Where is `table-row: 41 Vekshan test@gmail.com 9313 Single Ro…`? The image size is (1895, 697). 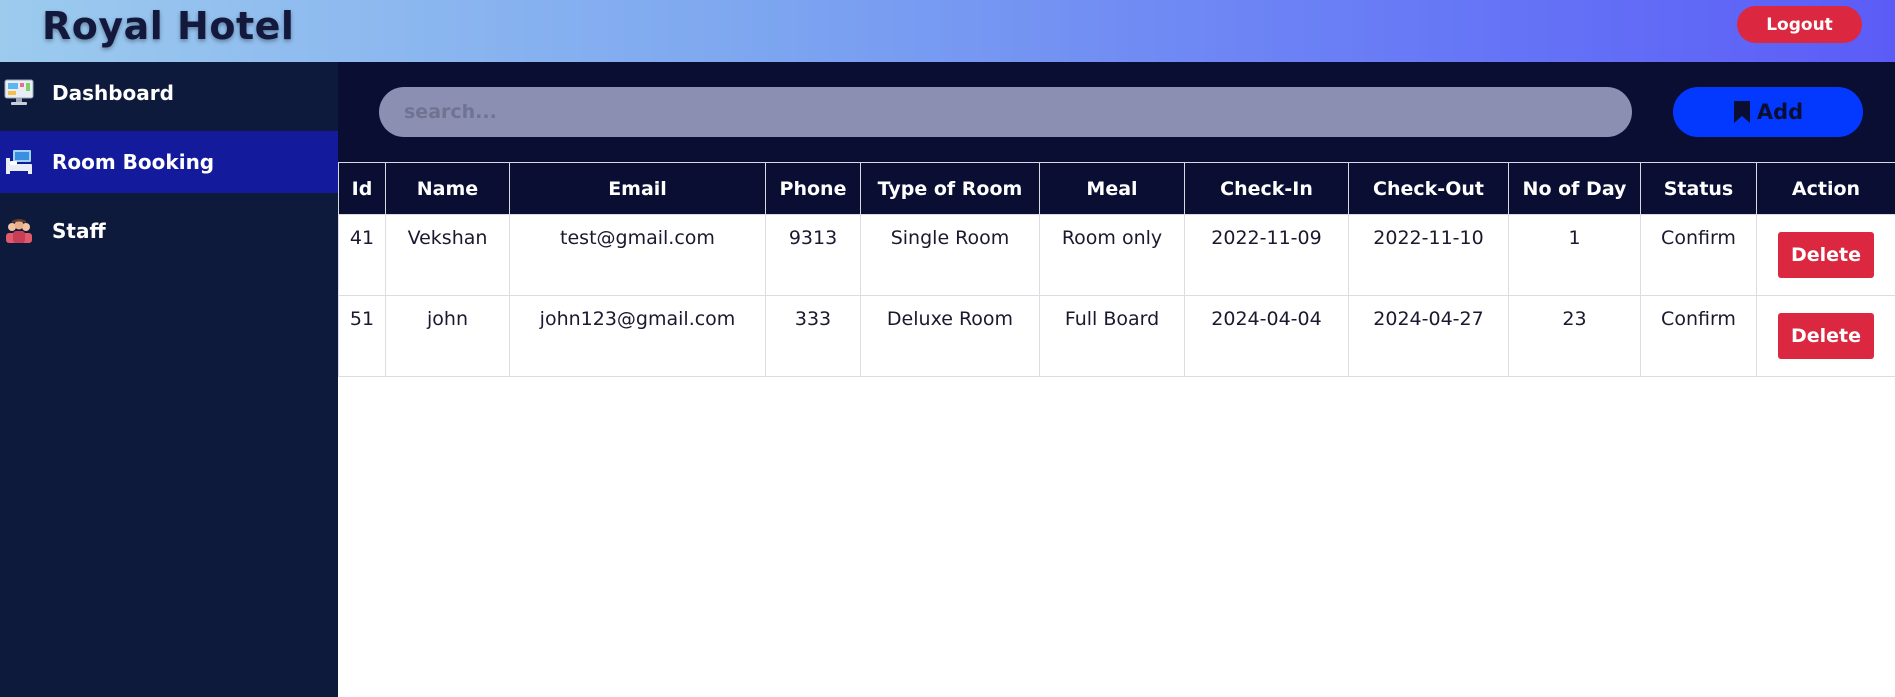
table-row: 41 Vekshan test@gmail.com 9313 Single Ro… is located at coordinates (1116, 255).